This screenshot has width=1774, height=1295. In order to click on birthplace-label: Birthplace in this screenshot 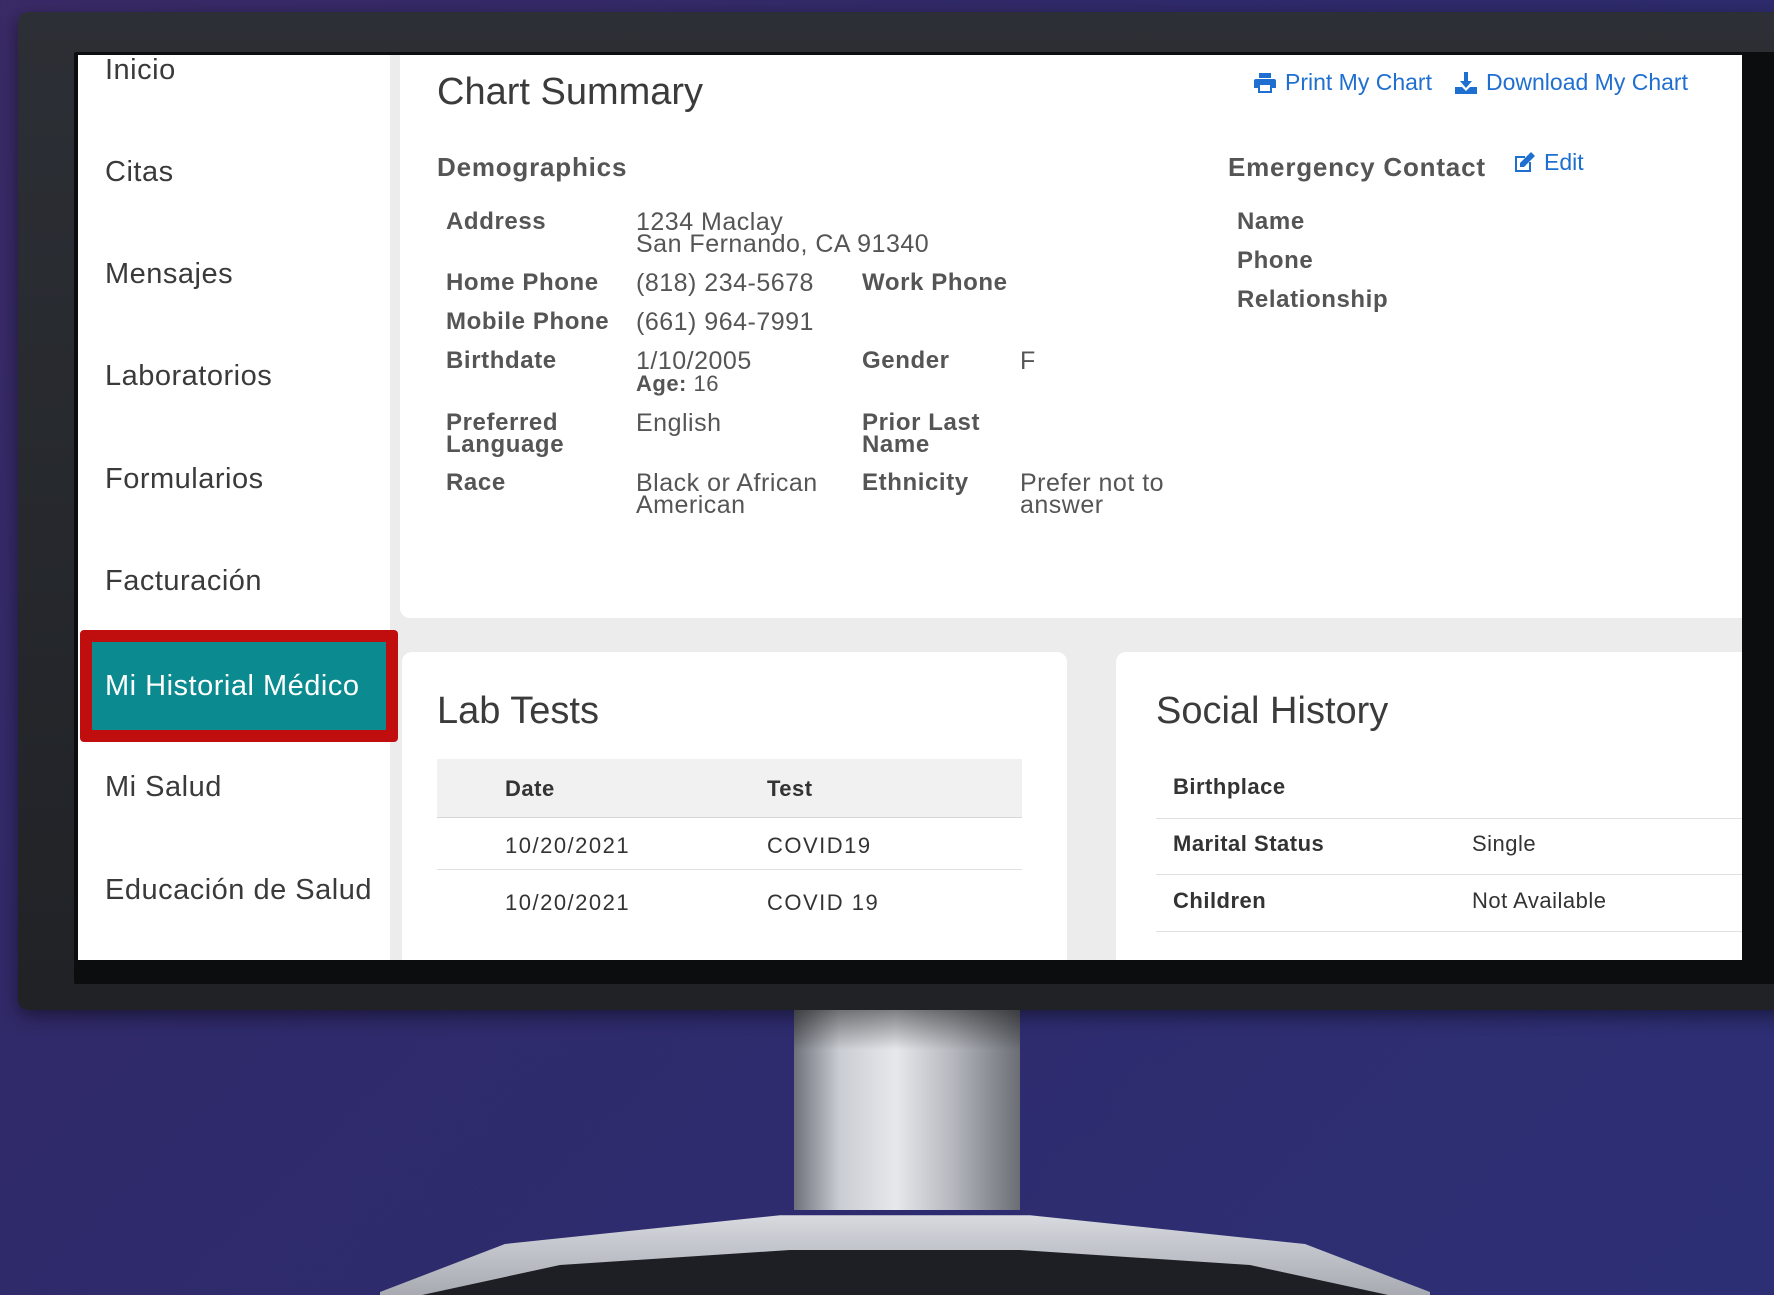, I will do `click(1229, 786)`.